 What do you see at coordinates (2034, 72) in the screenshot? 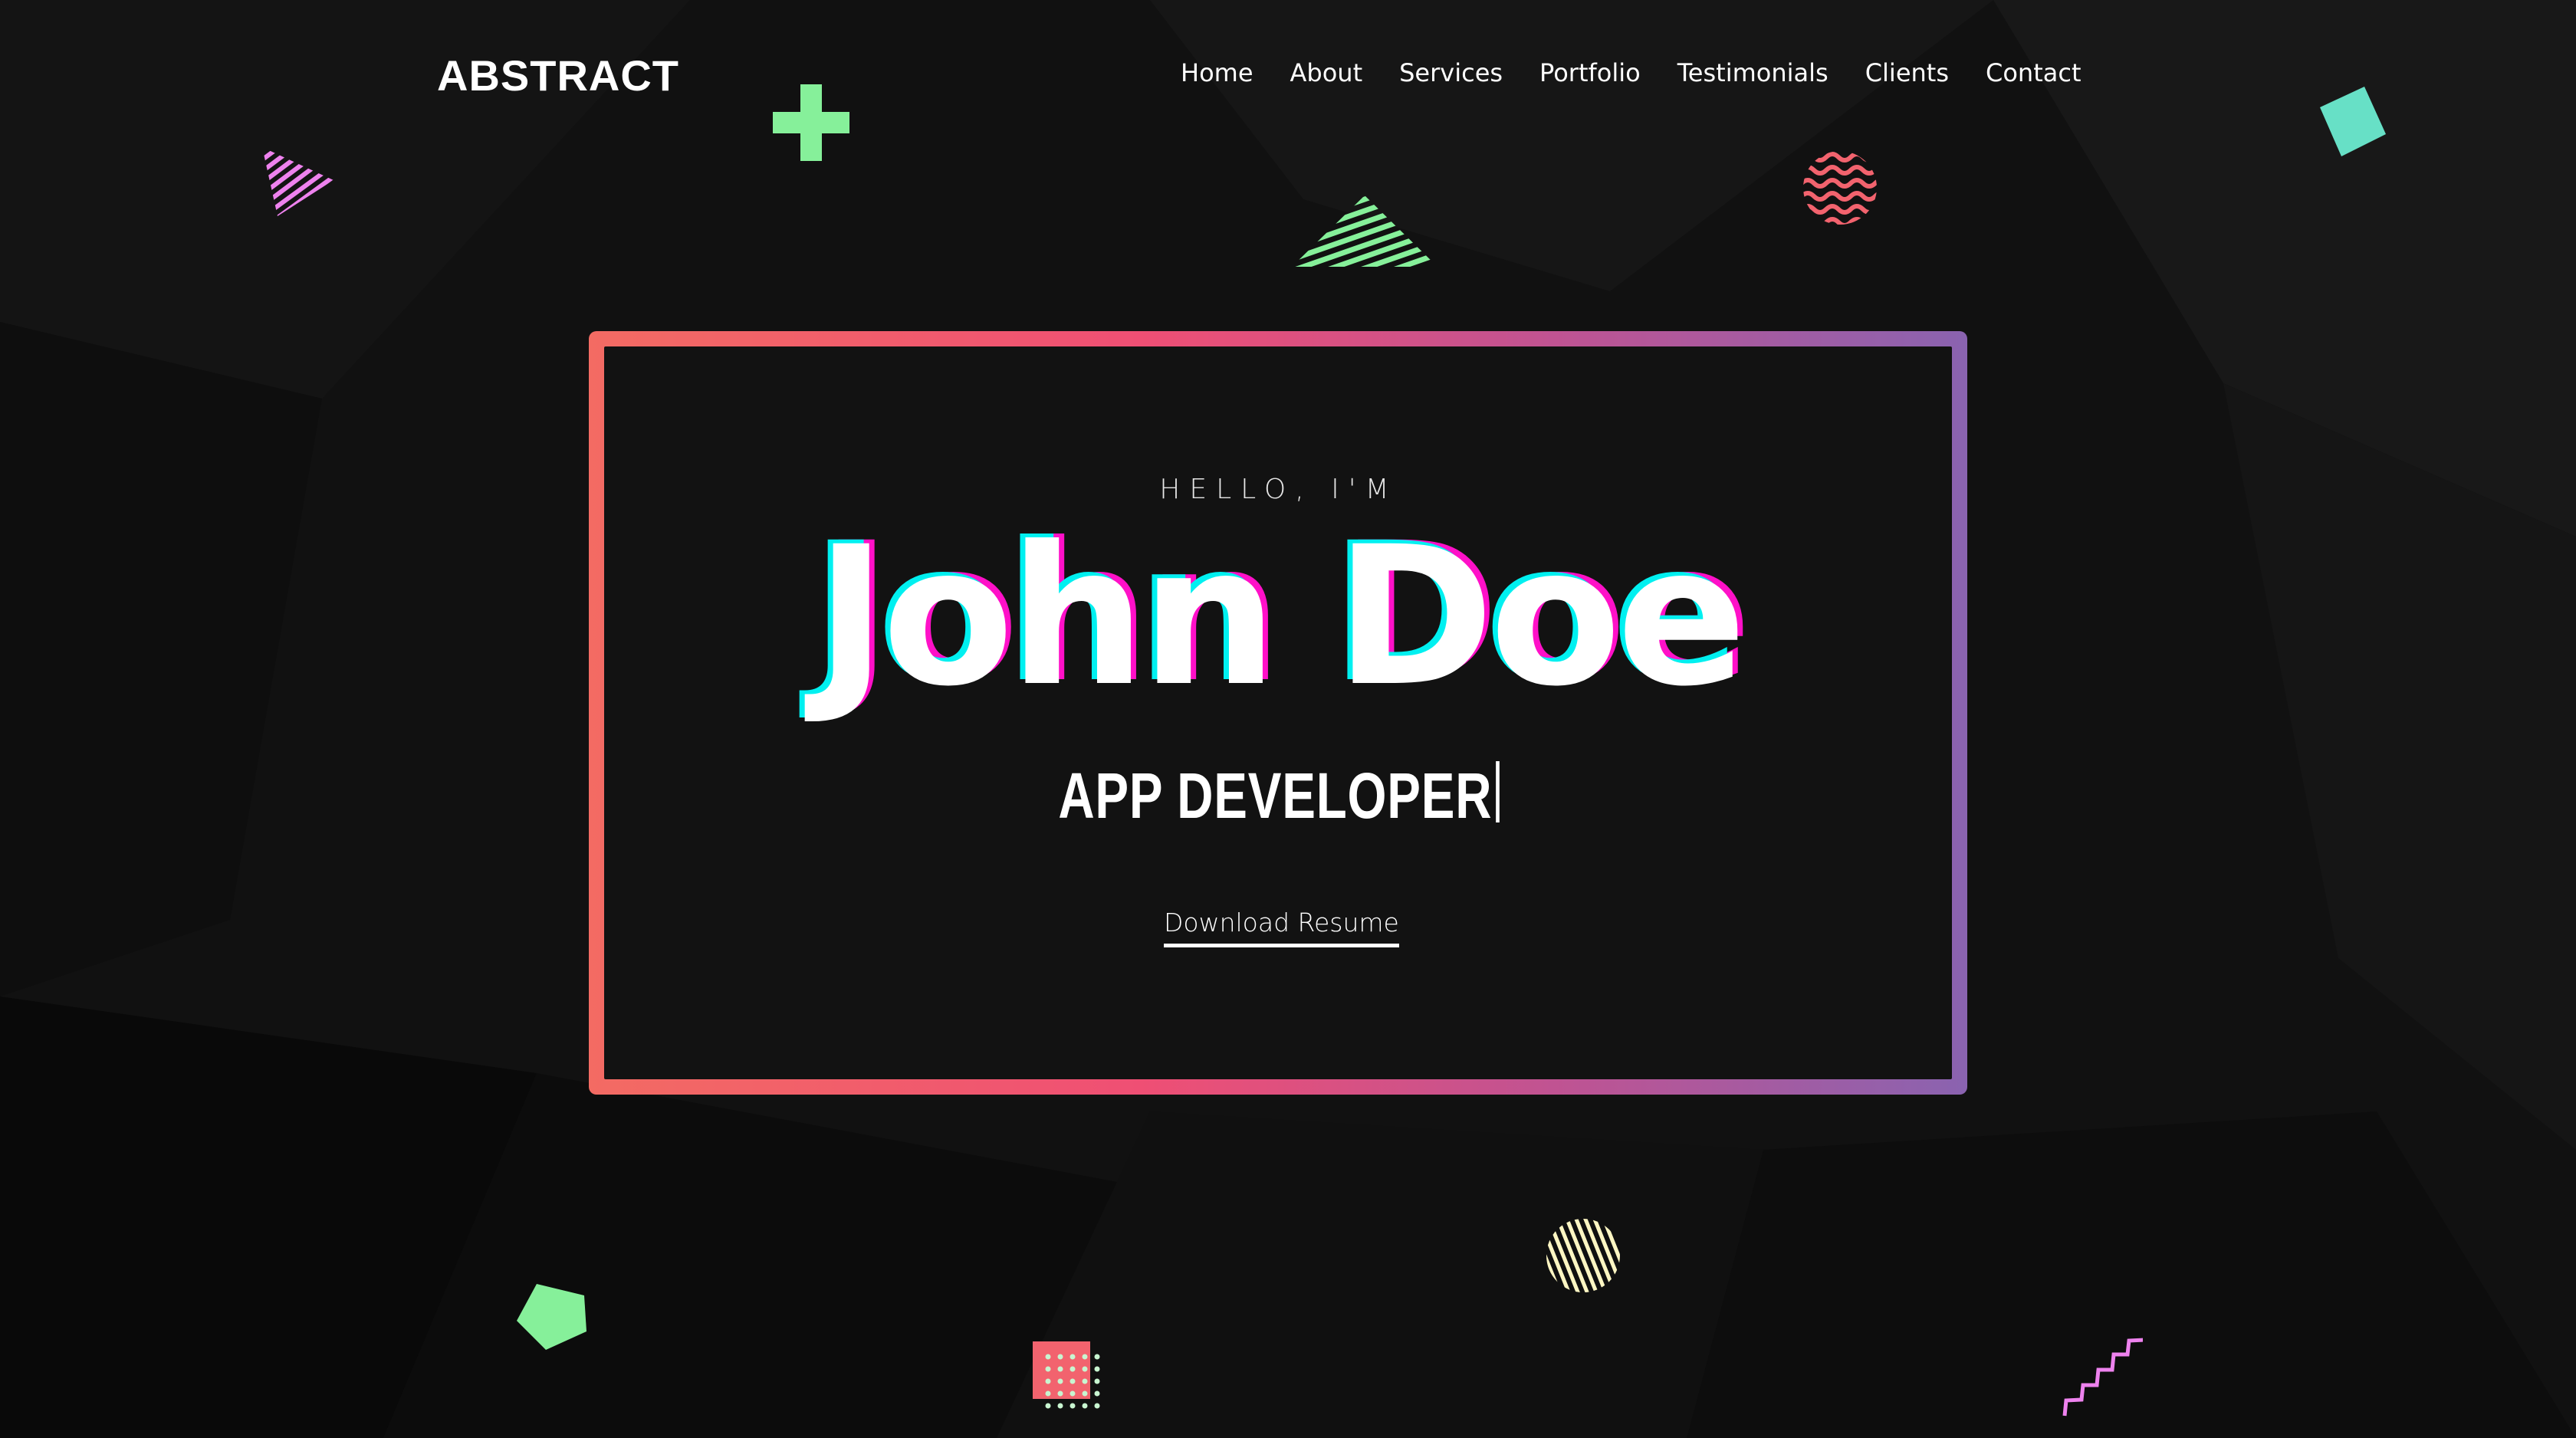
I see `nav-contact: Contact` at bounding box center [2034, 72].